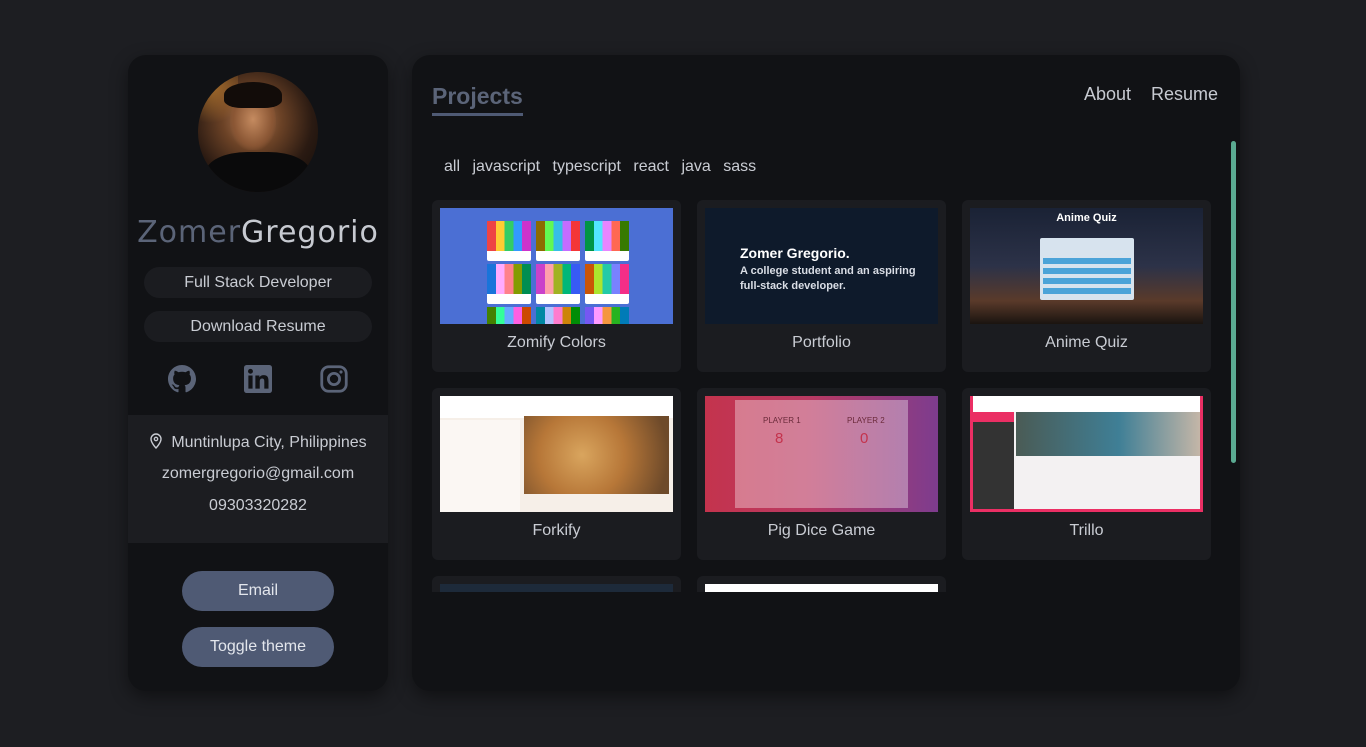  I want to click on location-text: Muntinlupa City, Philippines, so click(269, 442).